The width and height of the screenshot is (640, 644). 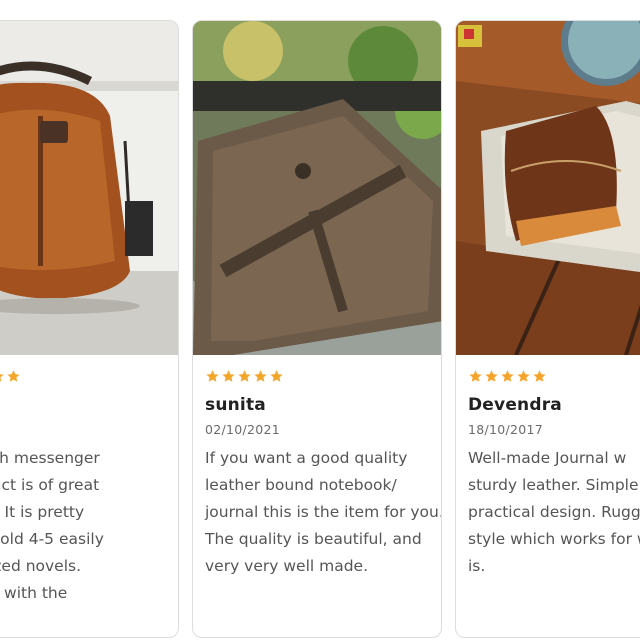 What do you see at coordinates (477, 566) in the screenshot?
I see `review-text-line: is.` at bounding box center [477, 566].